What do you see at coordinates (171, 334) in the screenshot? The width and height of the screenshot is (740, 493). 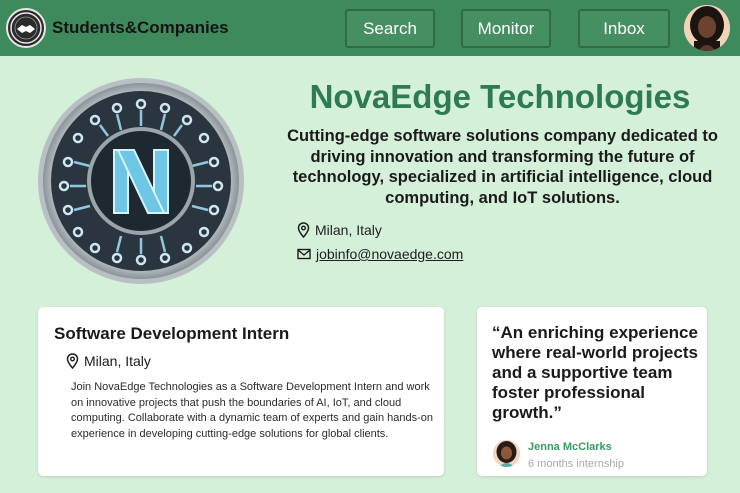 I see `job-title: Software Development Intern` at bounding box center [171, 334].